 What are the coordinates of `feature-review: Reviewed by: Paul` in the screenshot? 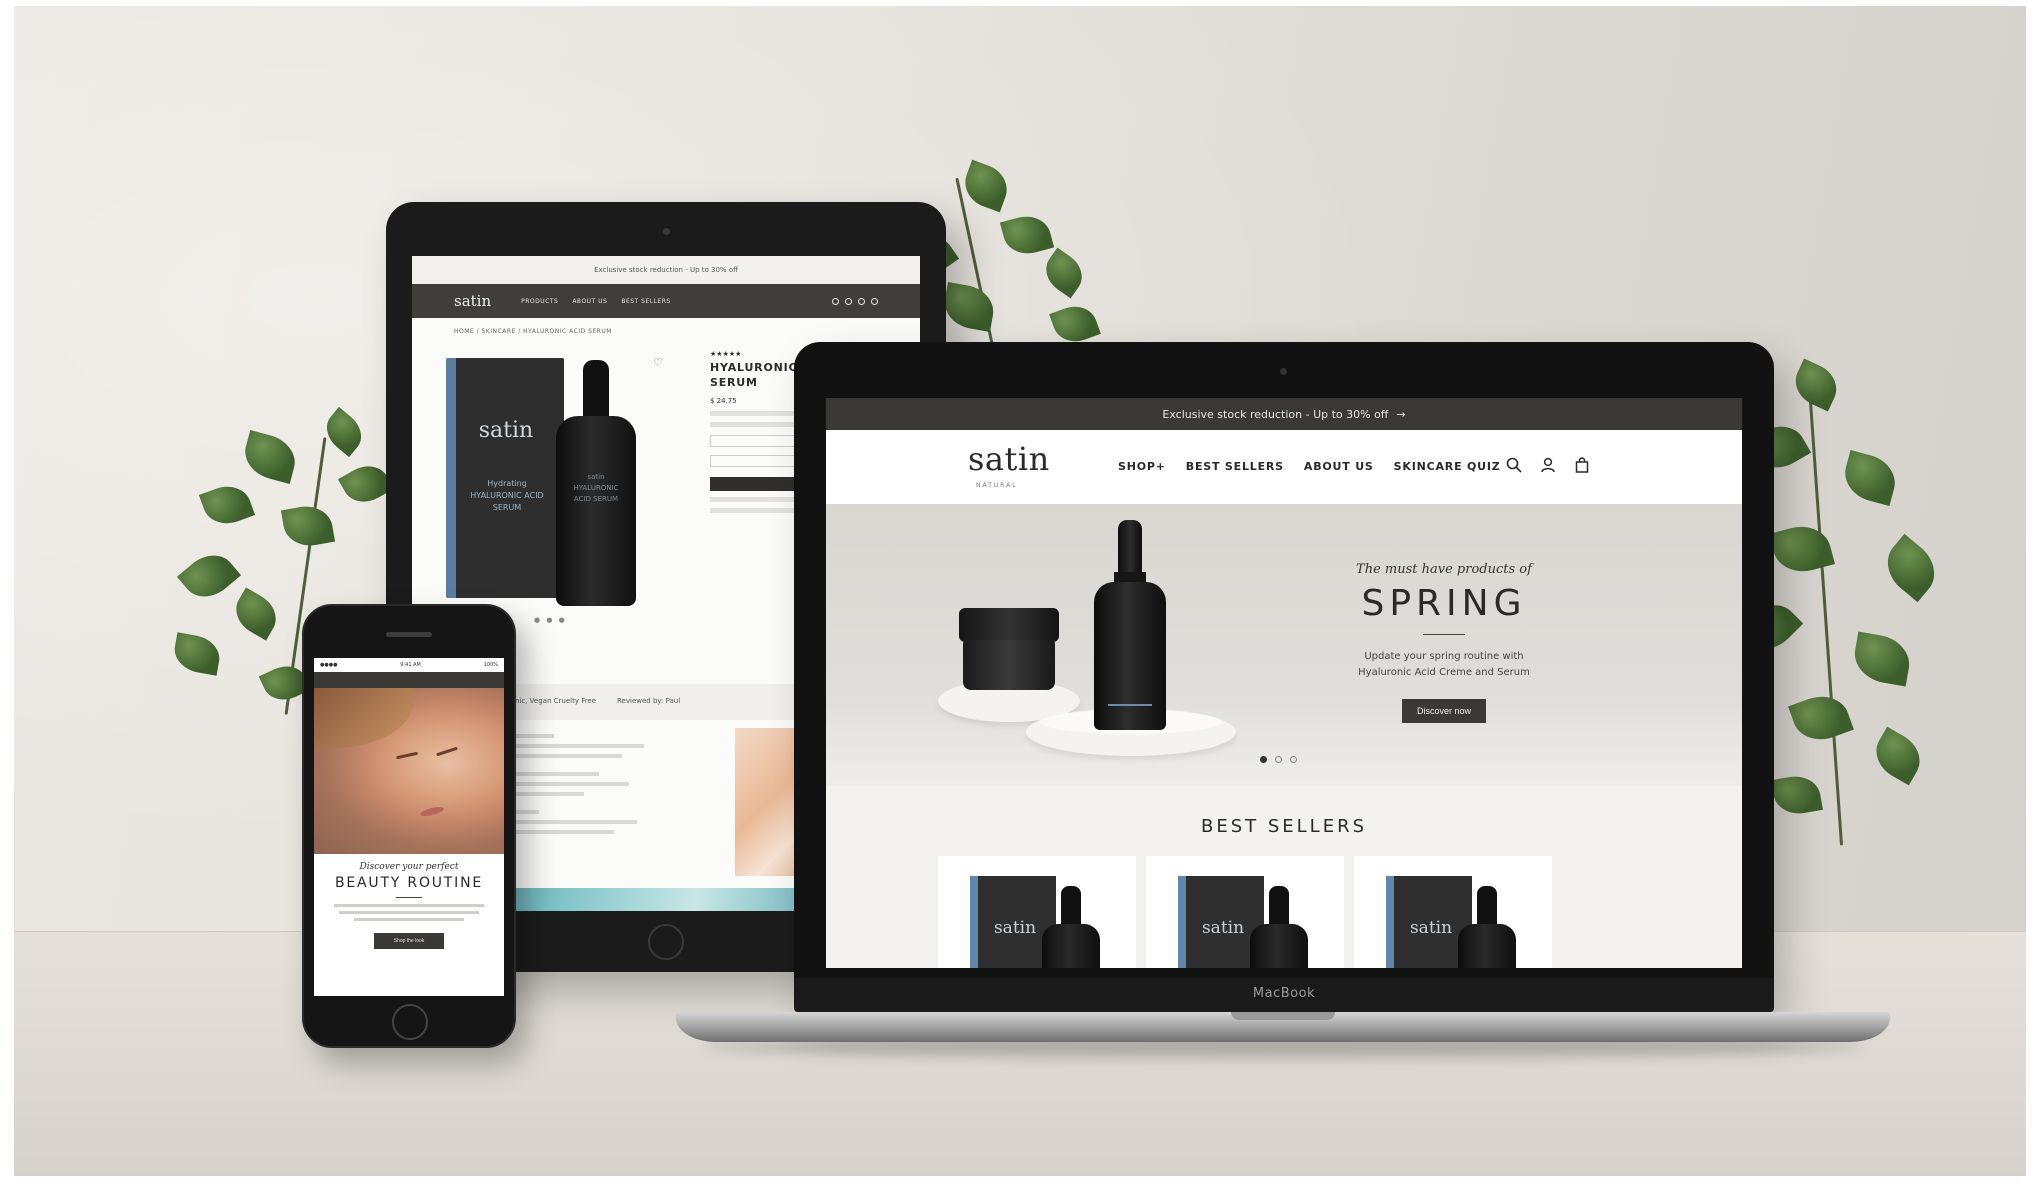 It's located at (649, 701).